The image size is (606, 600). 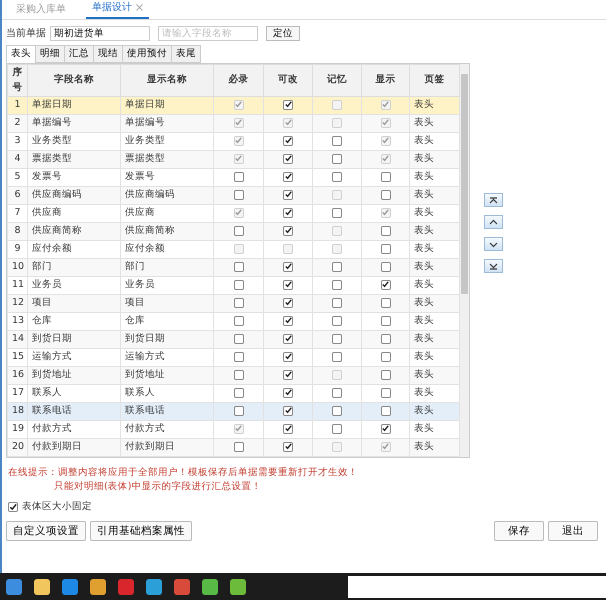 I want to click on field-name-cell: 供应商, so click(x=74, y=213).